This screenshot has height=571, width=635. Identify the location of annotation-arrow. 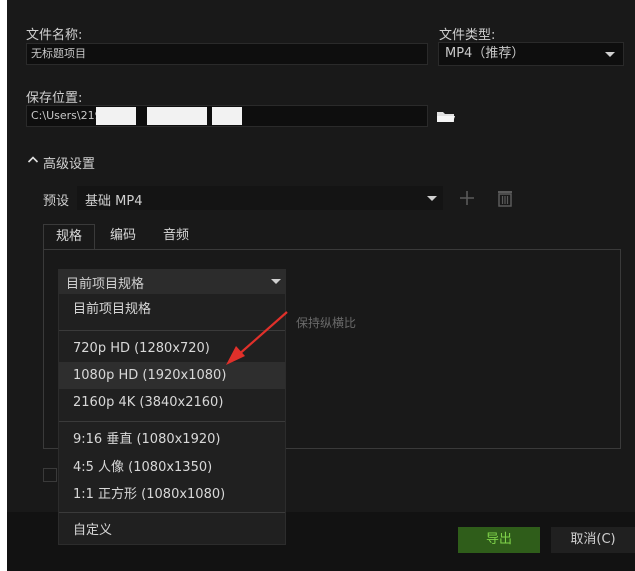
(257, 338).